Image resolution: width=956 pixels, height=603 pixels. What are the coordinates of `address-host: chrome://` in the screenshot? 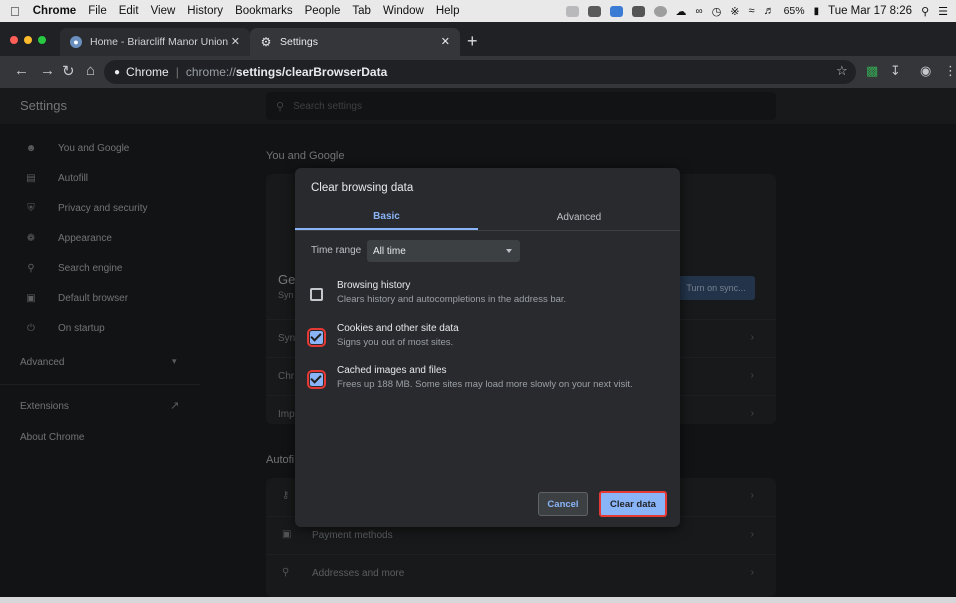 It's located at (210, 72).